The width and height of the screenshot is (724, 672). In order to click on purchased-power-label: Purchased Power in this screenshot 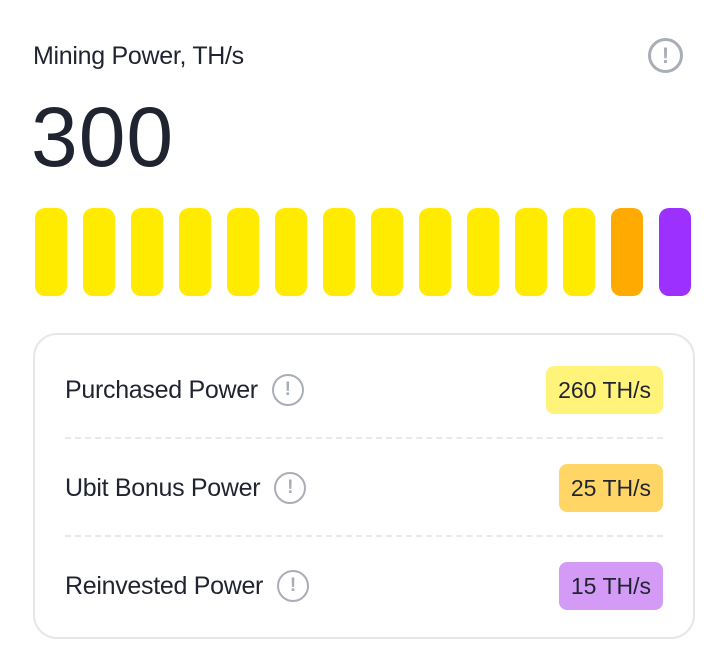, I will do `click(161, 389)`.